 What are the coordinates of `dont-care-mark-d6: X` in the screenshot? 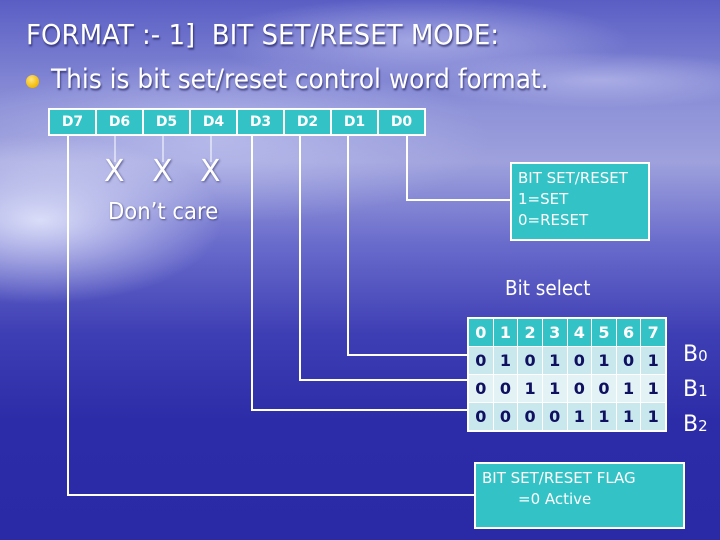 It's located at (114, 171).